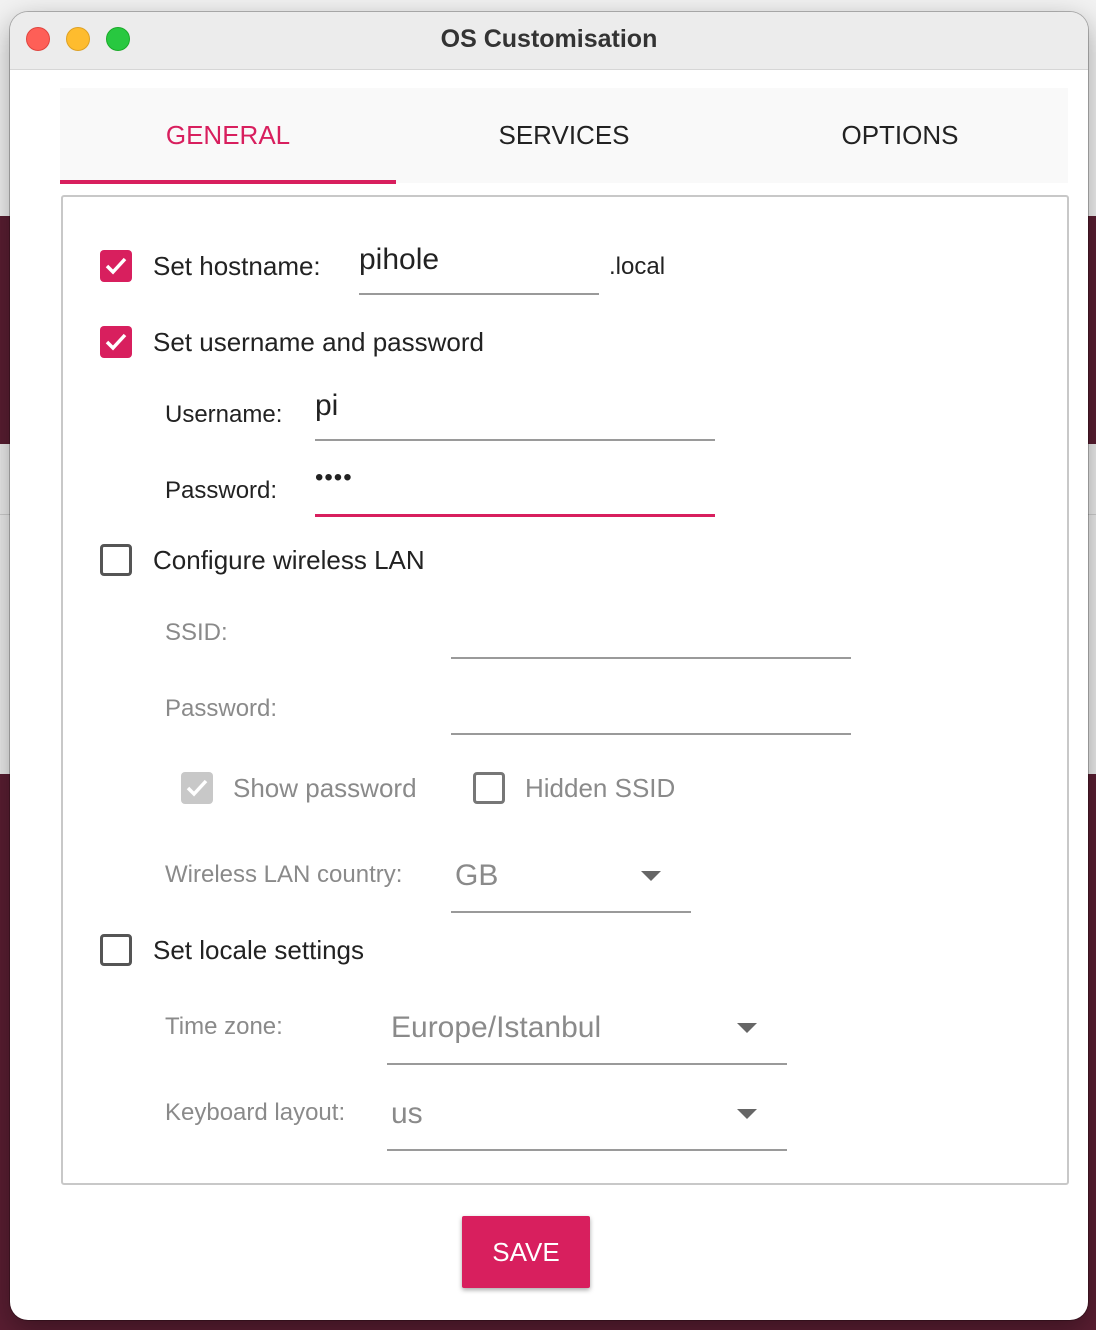  I want to click on set-hostname-checkbox, so click(116, 266).